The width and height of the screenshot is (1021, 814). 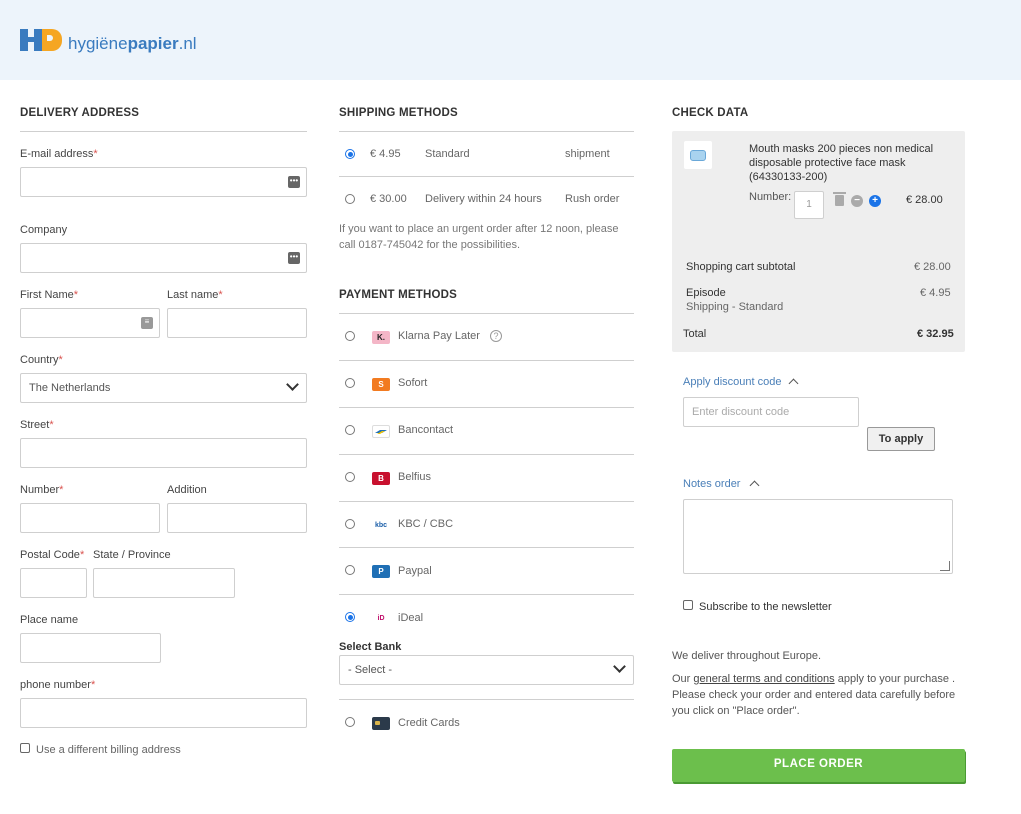 What do you see at coordinates (765, 607) in the screenshot?
I see `newsletter-label: Subscribe to the newsletter` at bounding box center [765, 607].